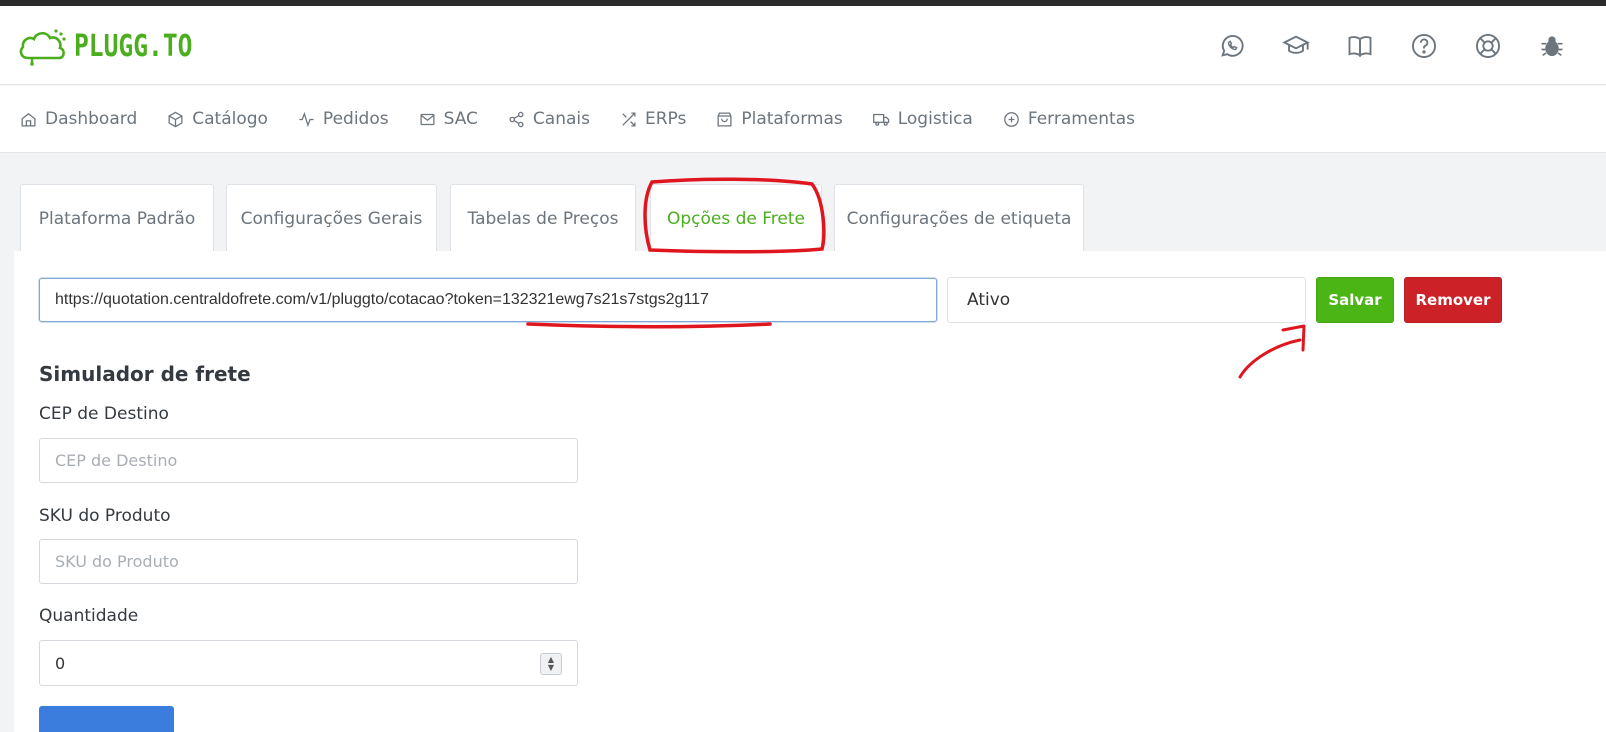 The height and width of the screenshot is (732, 1606). I want to click on nav-label: Ferramentas, so click(1081, 119).